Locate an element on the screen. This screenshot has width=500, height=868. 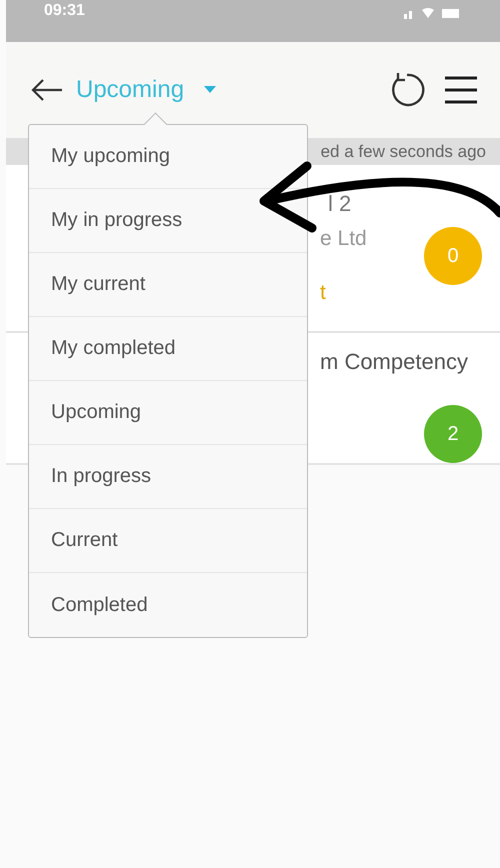
menu-icon is located at coordinates (461, 90).